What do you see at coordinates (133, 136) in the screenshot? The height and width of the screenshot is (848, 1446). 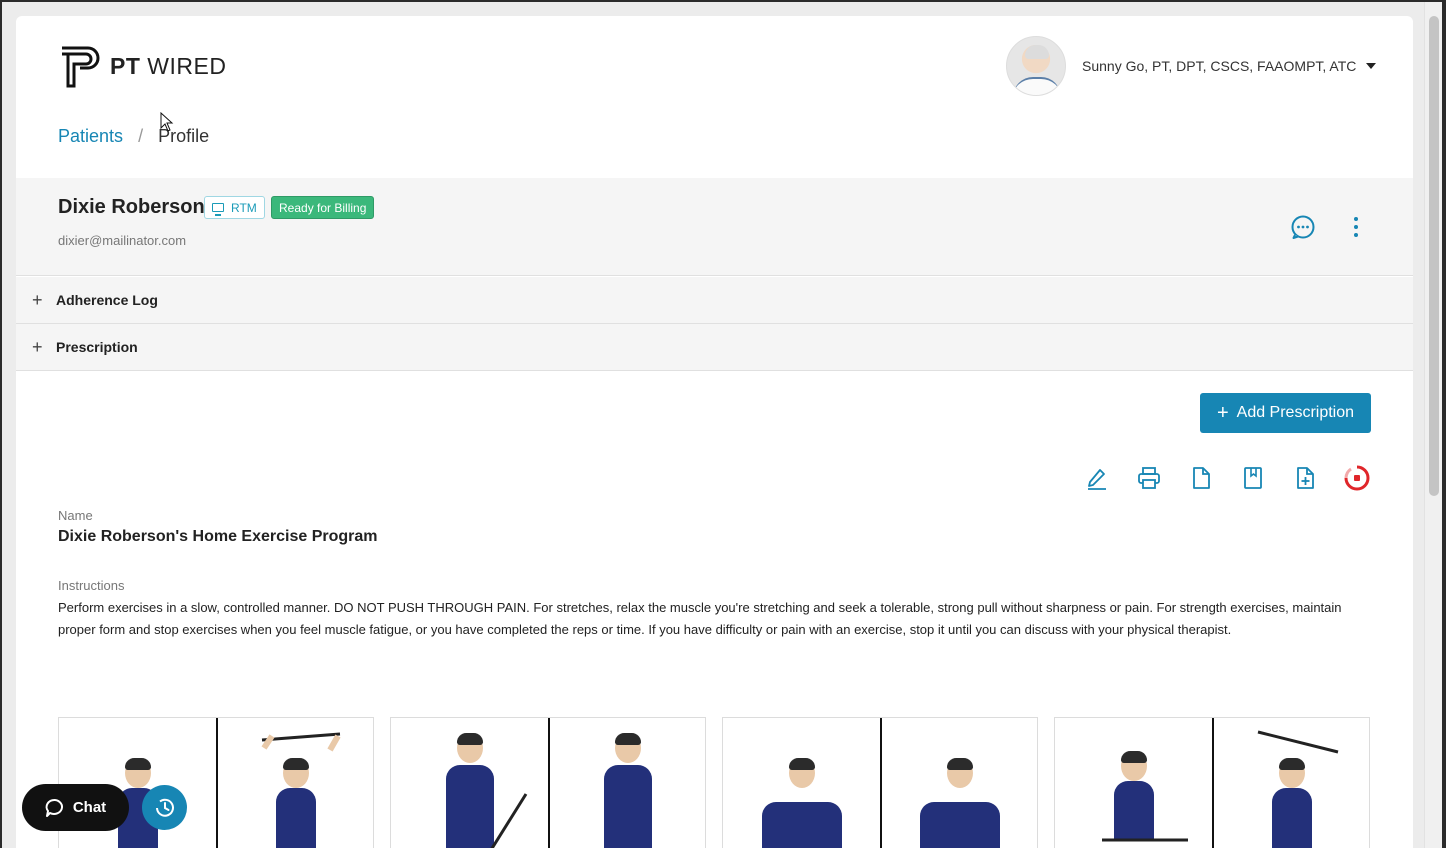 I see `breadcrumb: Patients / Profile` at bounding box center [133, 136].